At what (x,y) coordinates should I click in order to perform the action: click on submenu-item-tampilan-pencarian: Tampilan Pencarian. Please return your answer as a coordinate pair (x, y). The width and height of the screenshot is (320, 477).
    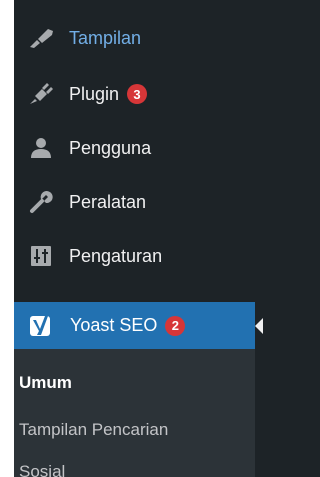
    Looking at the image, I should click on (93, 430).